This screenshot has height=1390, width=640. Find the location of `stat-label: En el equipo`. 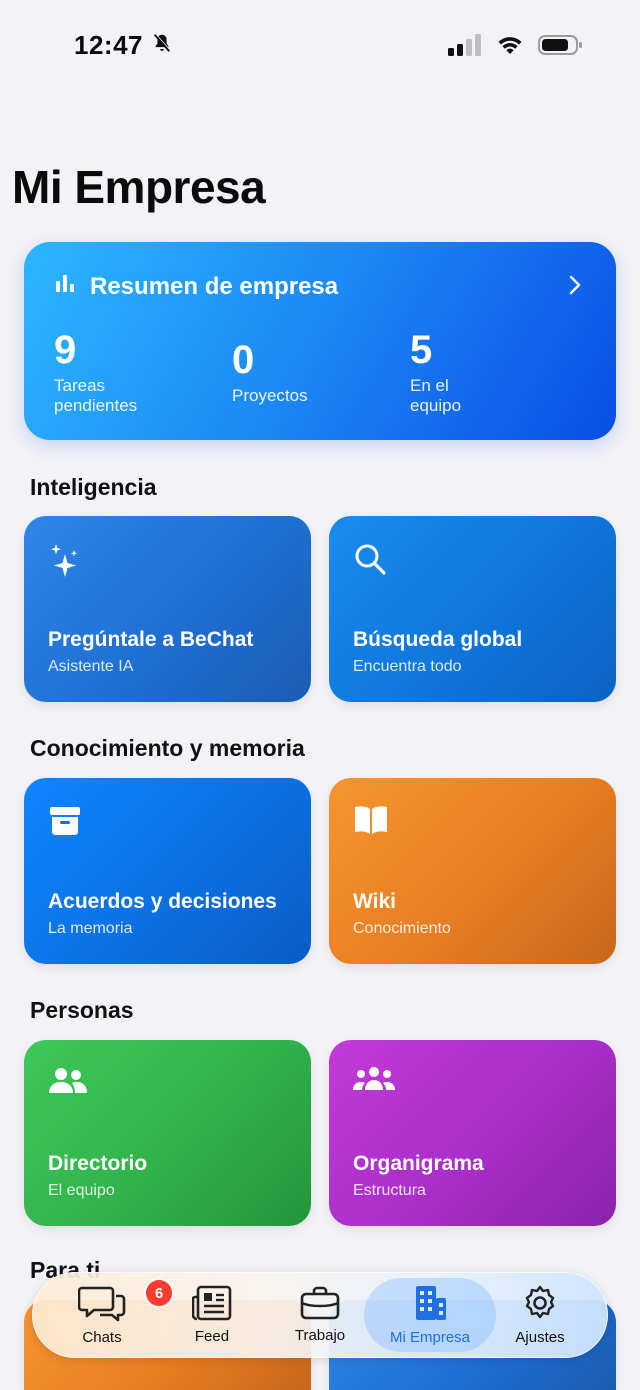

stat-label: En el equipo is located at coordinates (436, 395).